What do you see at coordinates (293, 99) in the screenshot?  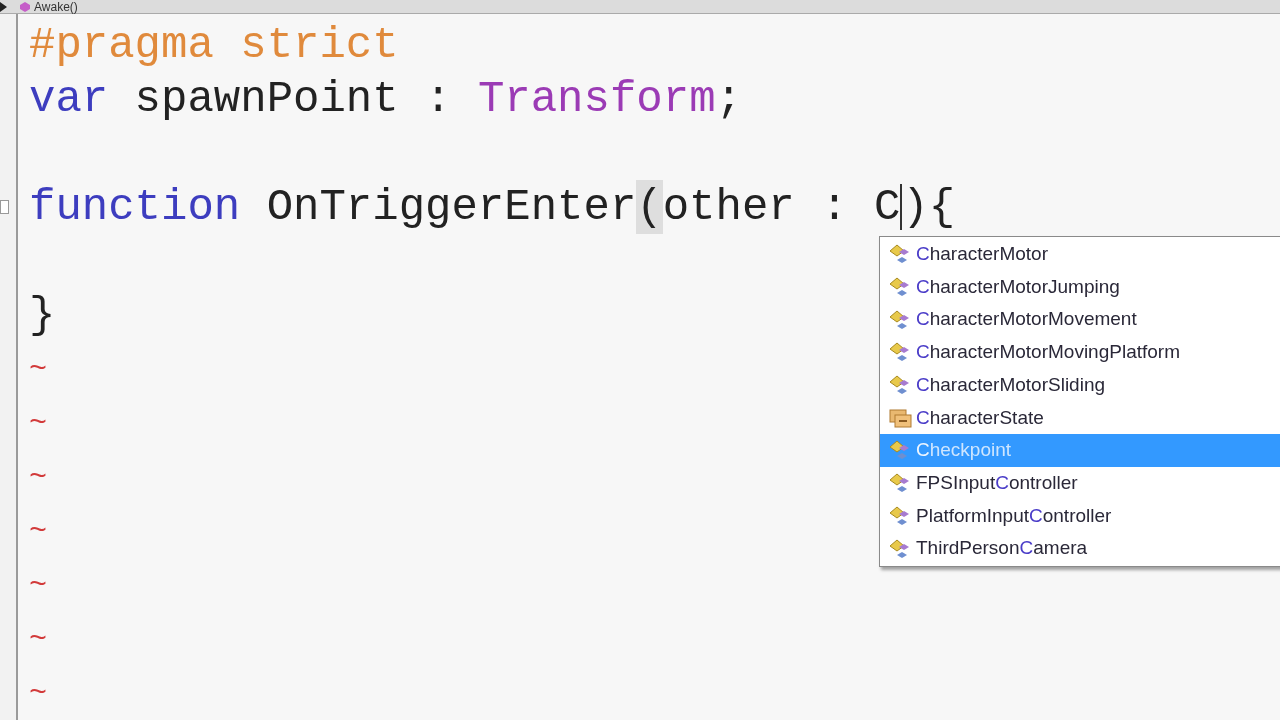 I see `code-token: spawnPoint :` at bounding box center [293, 99].